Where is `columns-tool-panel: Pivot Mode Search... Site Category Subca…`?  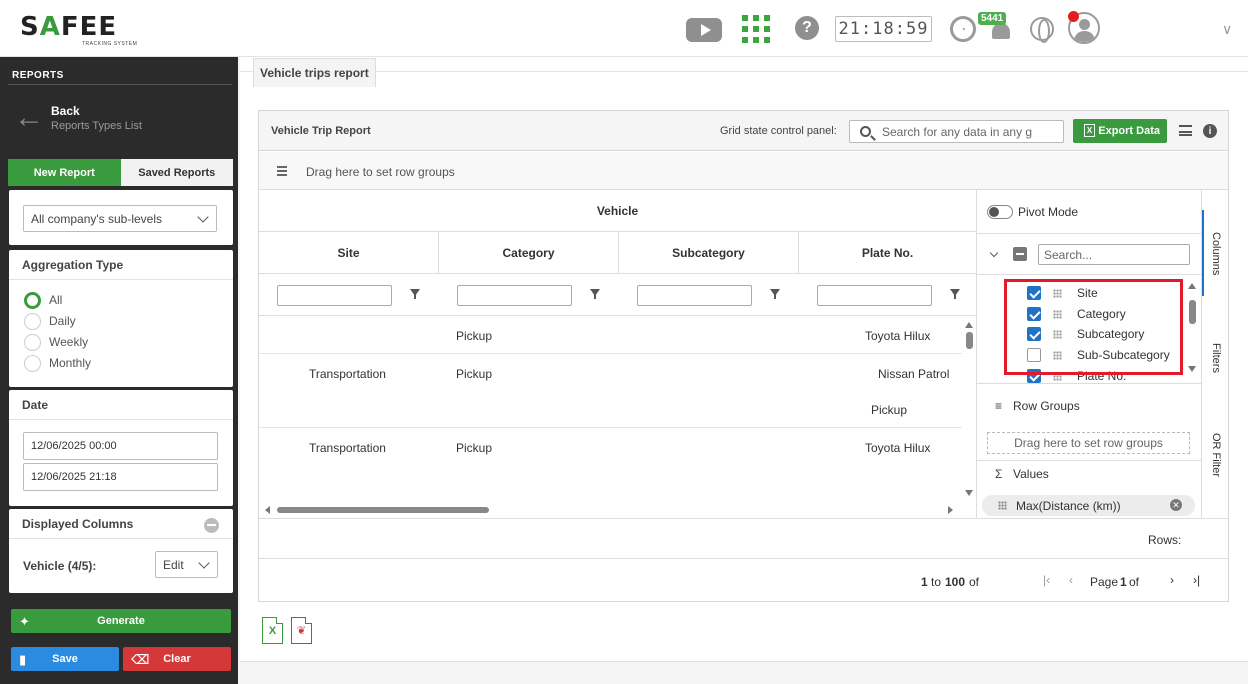
columns-tool-panel: Pivot Mode Search... Site Category Subca… is located at coordinates (1089, 354).